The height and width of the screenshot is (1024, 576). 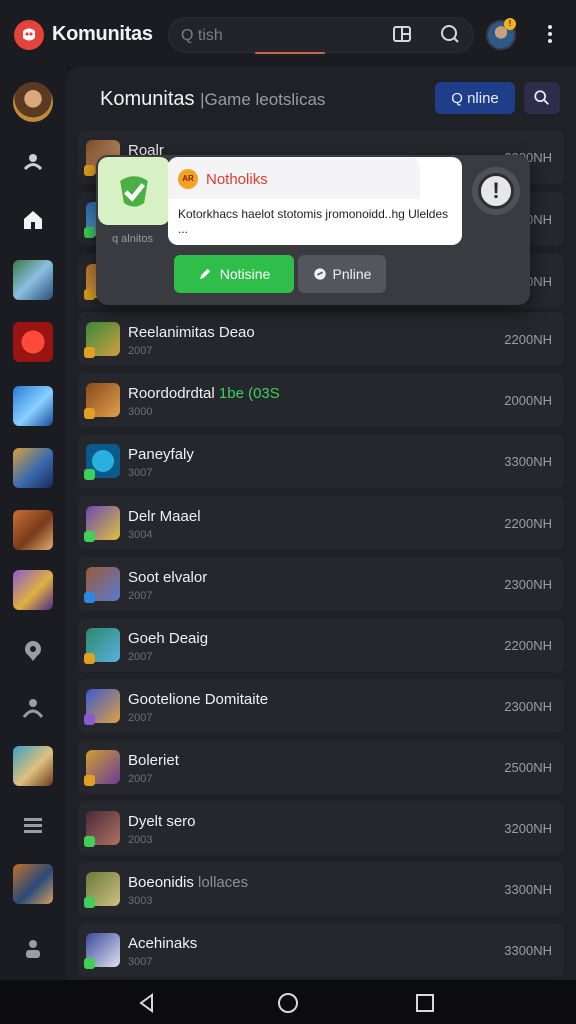 I want to click on community-row: Boeonidis lollaces 3003 3300NH, so click(x=321, y=889).